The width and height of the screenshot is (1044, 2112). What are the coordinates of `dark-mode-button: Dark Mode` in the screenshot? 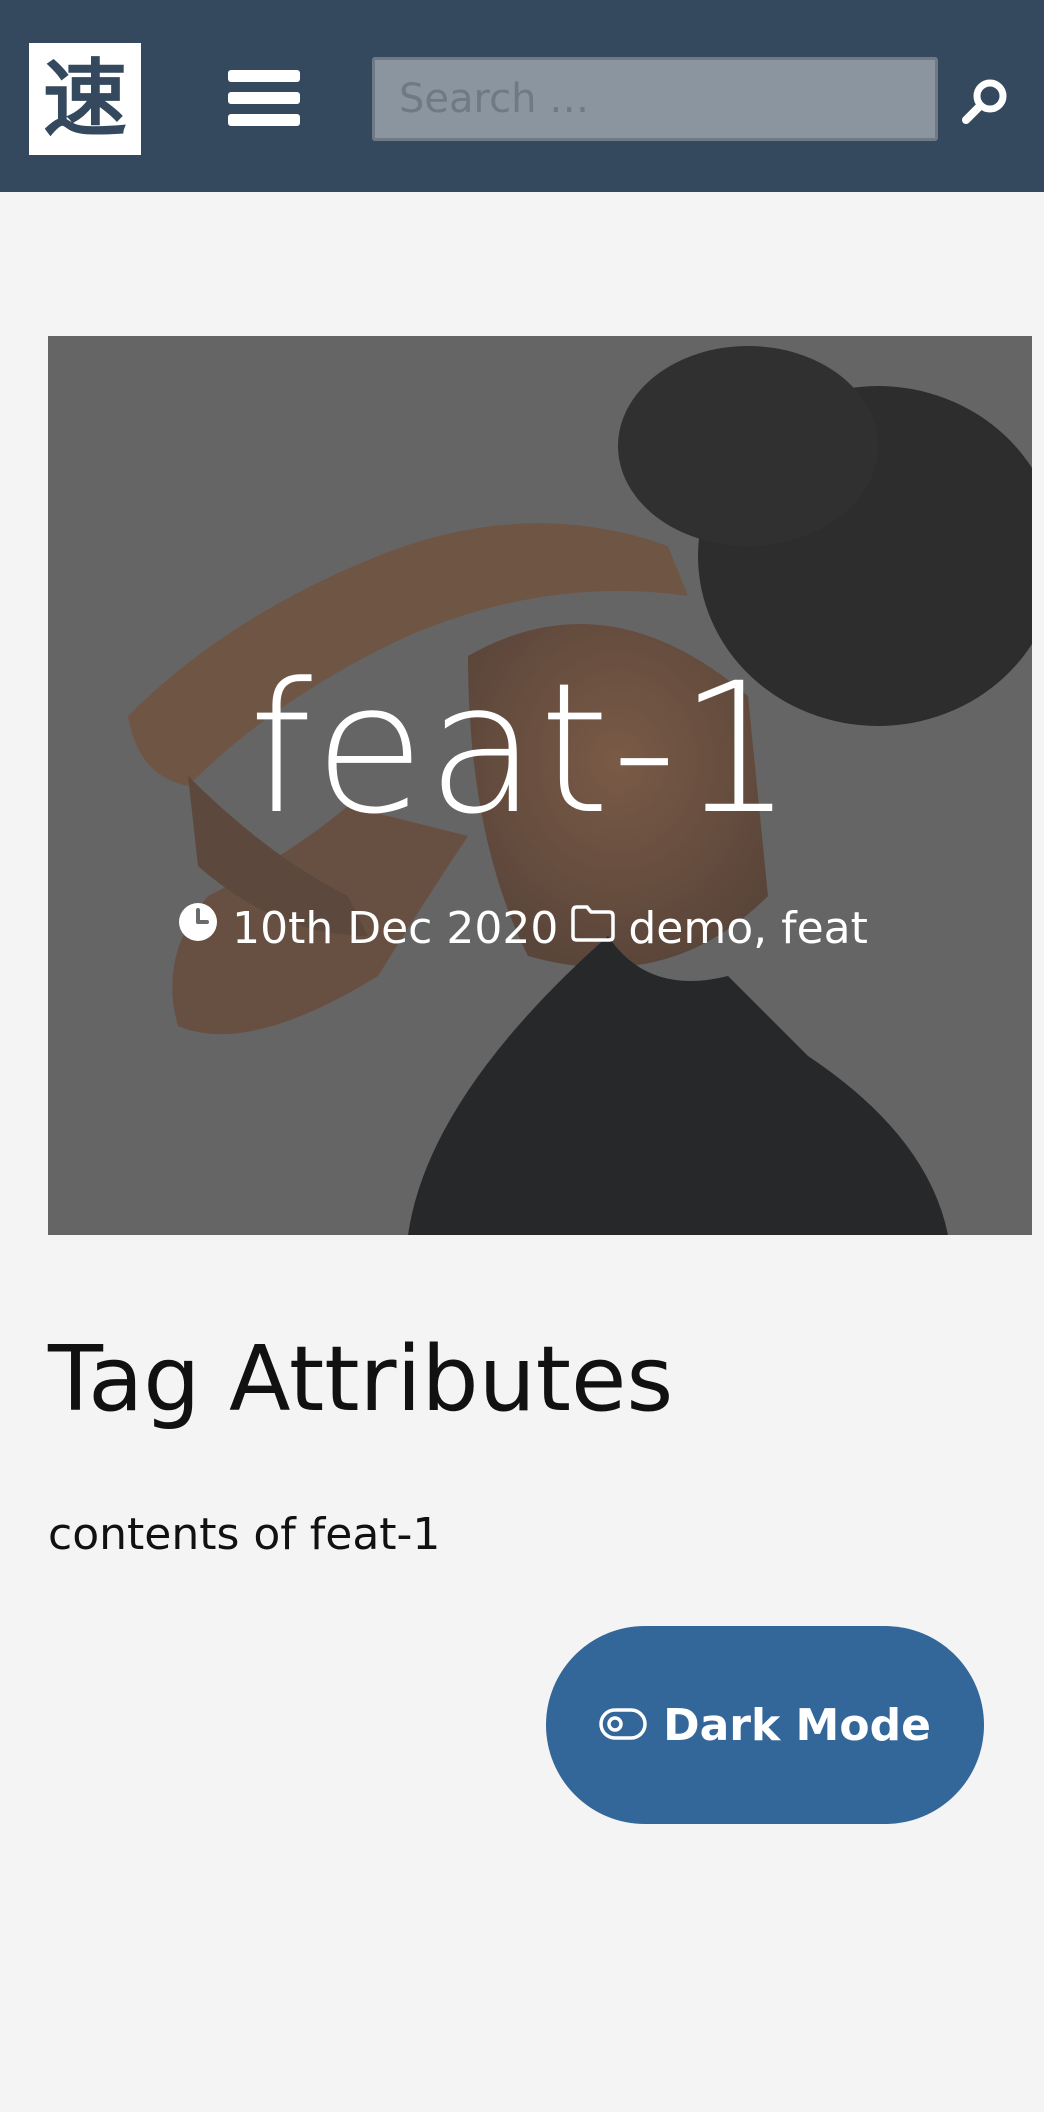 It's located at (765, 1725).